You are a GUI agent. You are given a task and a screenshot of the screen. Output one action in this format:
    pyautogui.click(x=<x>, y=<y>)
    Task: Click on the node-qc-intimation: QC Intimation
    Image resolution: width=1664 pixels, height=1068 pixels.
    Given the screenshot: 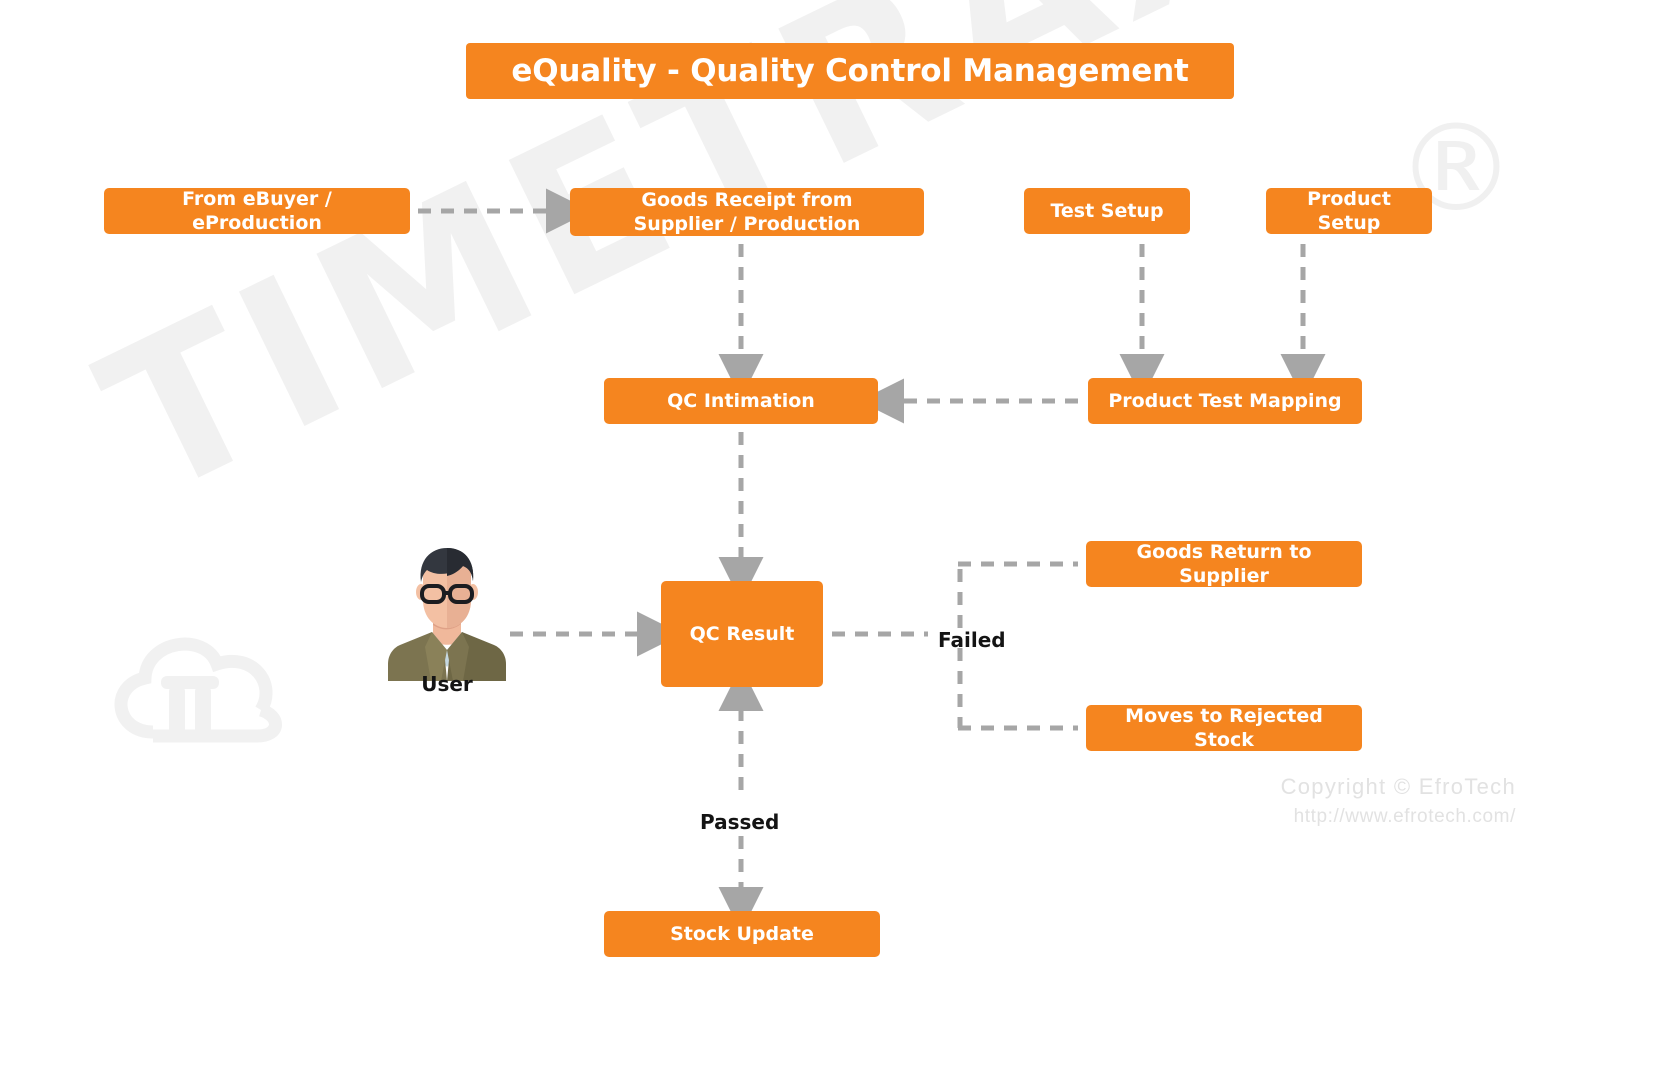 What is the action you would take?
    pyautogui.click(x=741, y=401)
    